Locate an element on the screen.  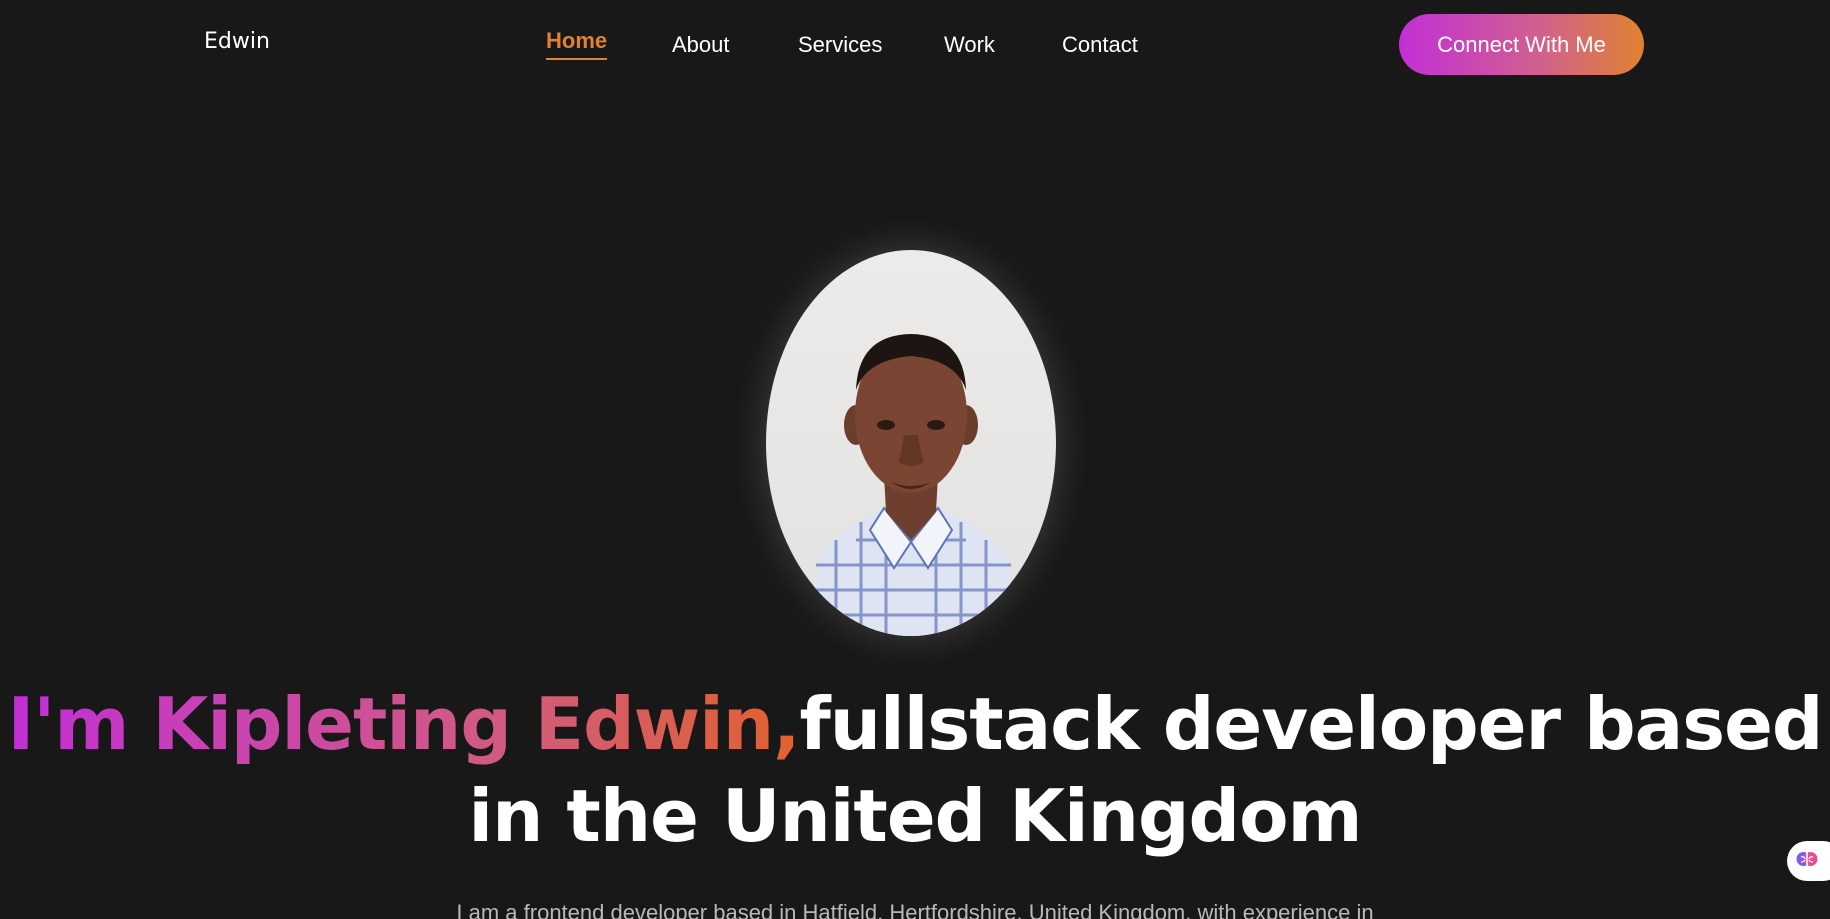
nav-home: Home is located at coordinates (577, 44).